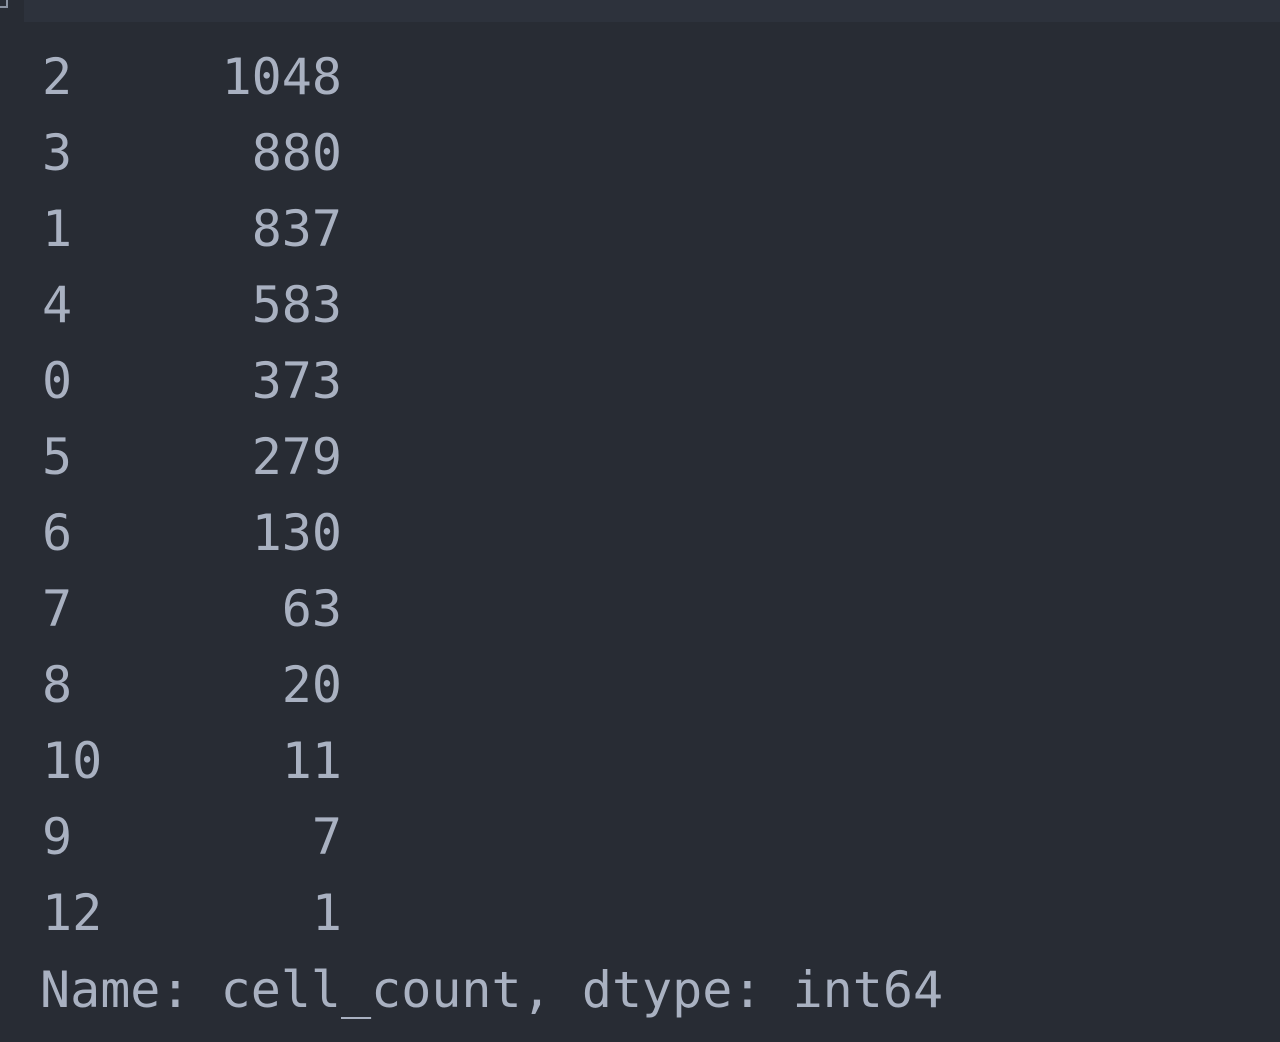  What do you see at coordinates (72, 913) in the screenshot?
I see `row-index: 12` at bounding box center [72, 913].